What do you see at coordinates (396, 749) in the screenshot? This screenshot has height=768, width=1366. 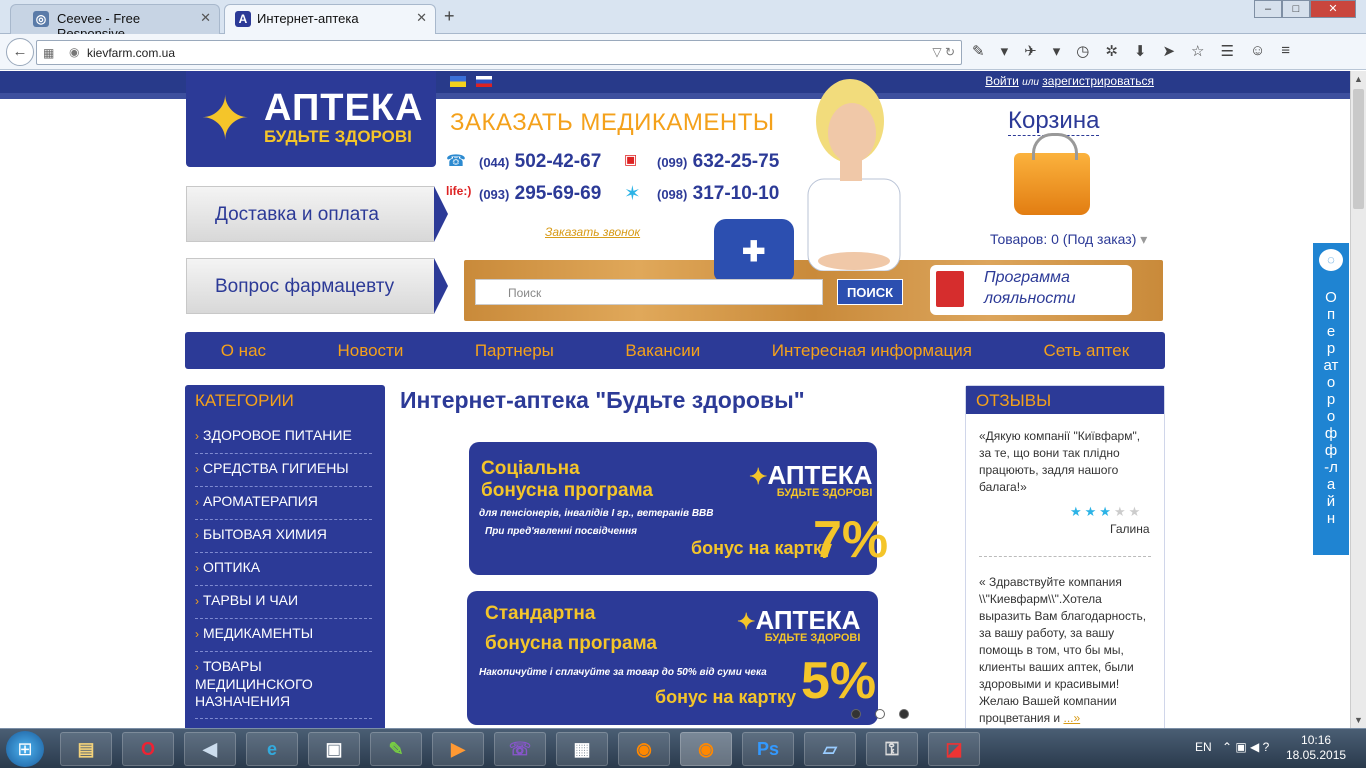 I see `notepad-icon: ✎` at bounding box center [396, 749].